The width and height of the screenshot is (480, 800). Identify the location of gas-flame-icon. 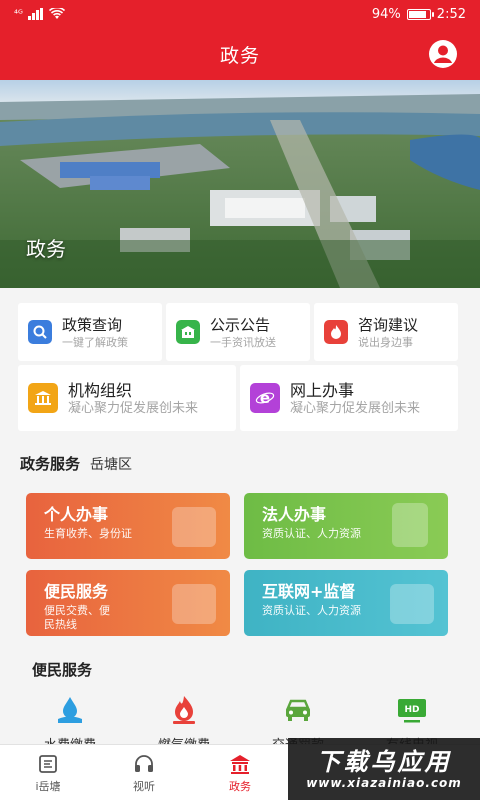
(184, 710).